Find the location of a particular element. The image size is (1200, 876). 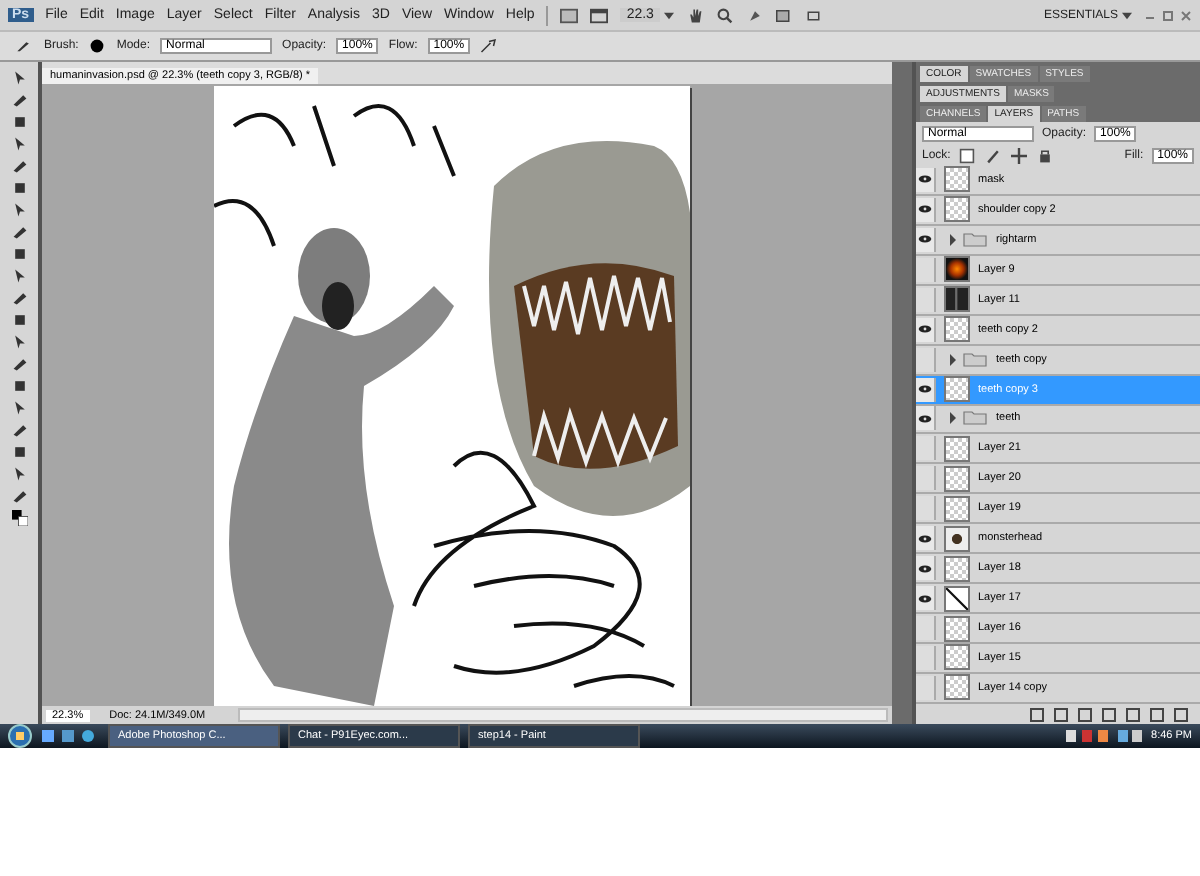

hand-icon is located at coordinates (694, 15).